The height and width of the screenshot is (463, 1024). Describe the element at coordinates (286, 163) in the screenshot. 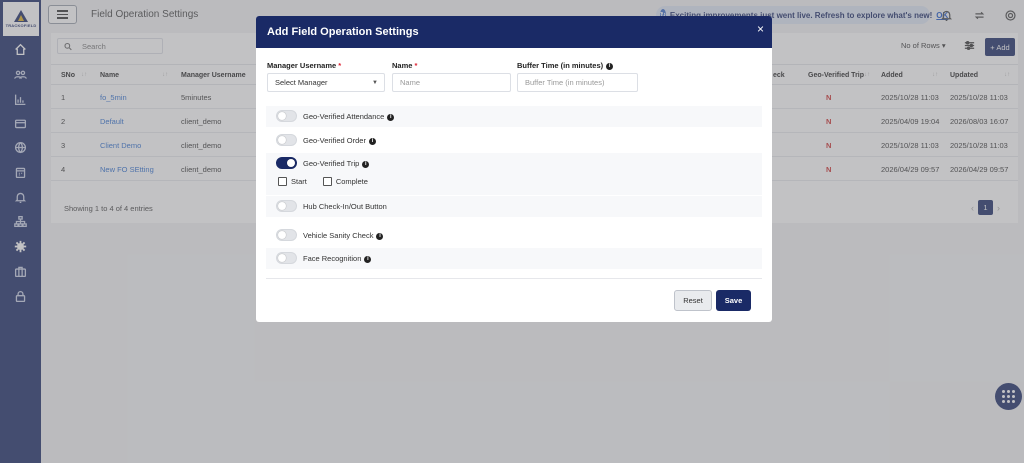

I see `geo-trip-toggle` at that location.